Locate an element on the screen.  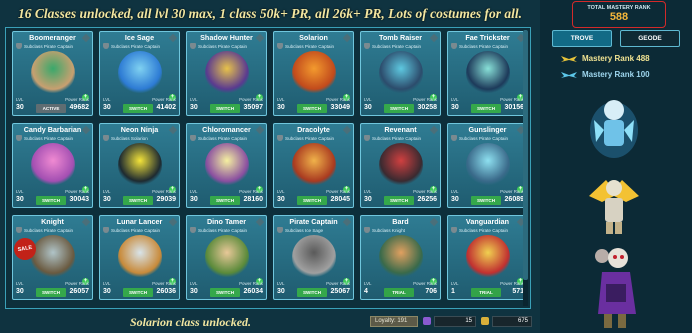
ice-sage-portrait is located at coordinates (614, 129).